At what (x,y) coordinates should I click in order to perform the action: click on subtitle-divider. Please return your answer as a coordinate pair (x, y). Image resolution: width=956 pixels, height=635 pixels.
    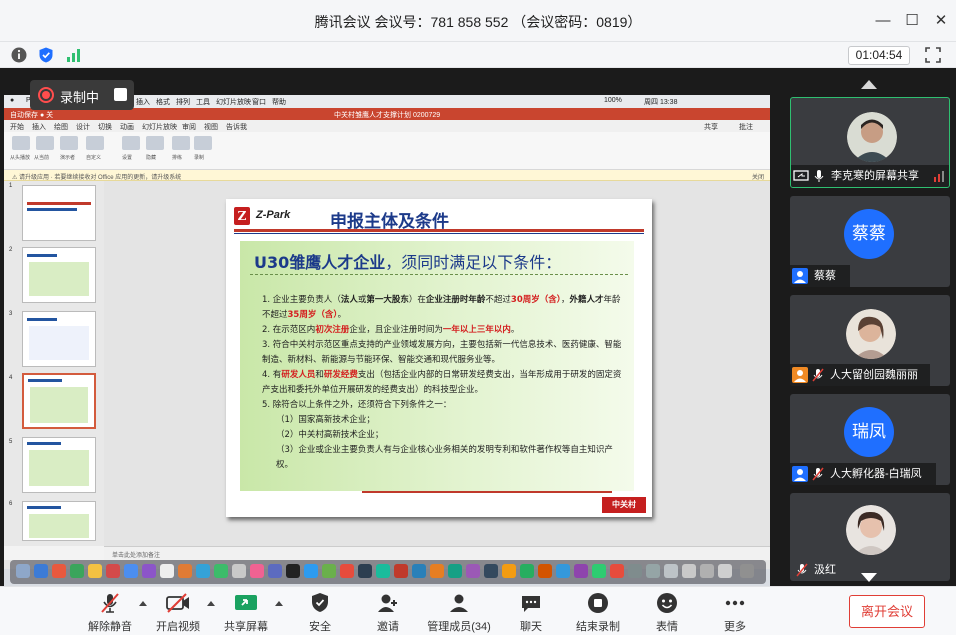
    Looking at the image, I should click on (439, 274).